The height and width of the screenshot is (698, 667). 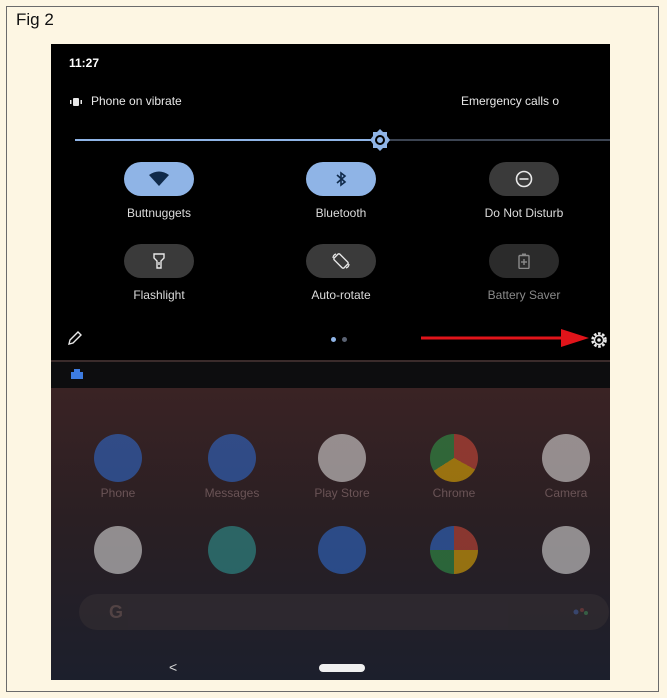 I want to click on status-time: 11:27, so click(x=84, y=63).